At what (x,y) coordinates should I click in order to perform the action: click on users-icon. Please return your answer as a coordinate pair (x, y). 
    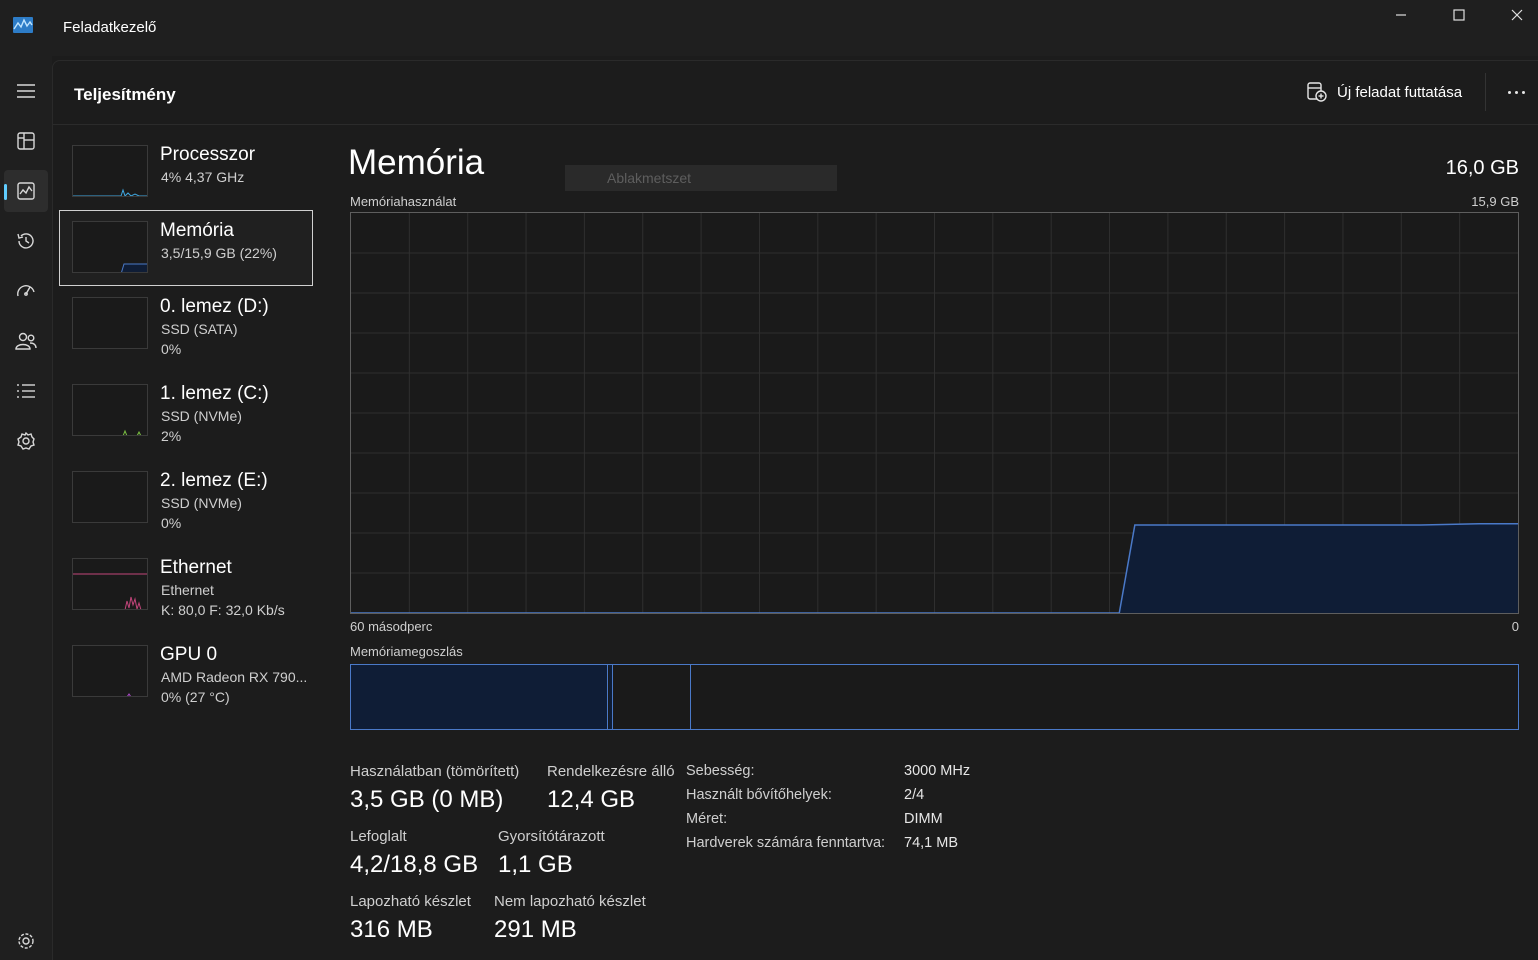
    Looking at the image, I should click on (26, 341).